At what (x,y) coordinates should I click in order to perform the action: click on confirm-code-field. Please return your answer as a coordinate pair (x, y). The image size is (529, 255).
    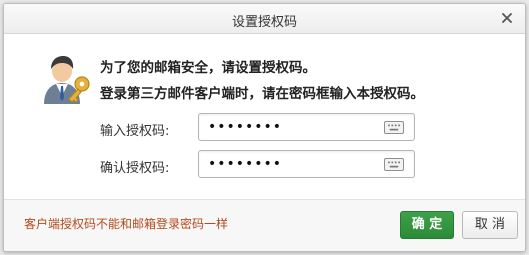
    Looking at the image, I should click on (306, 164).